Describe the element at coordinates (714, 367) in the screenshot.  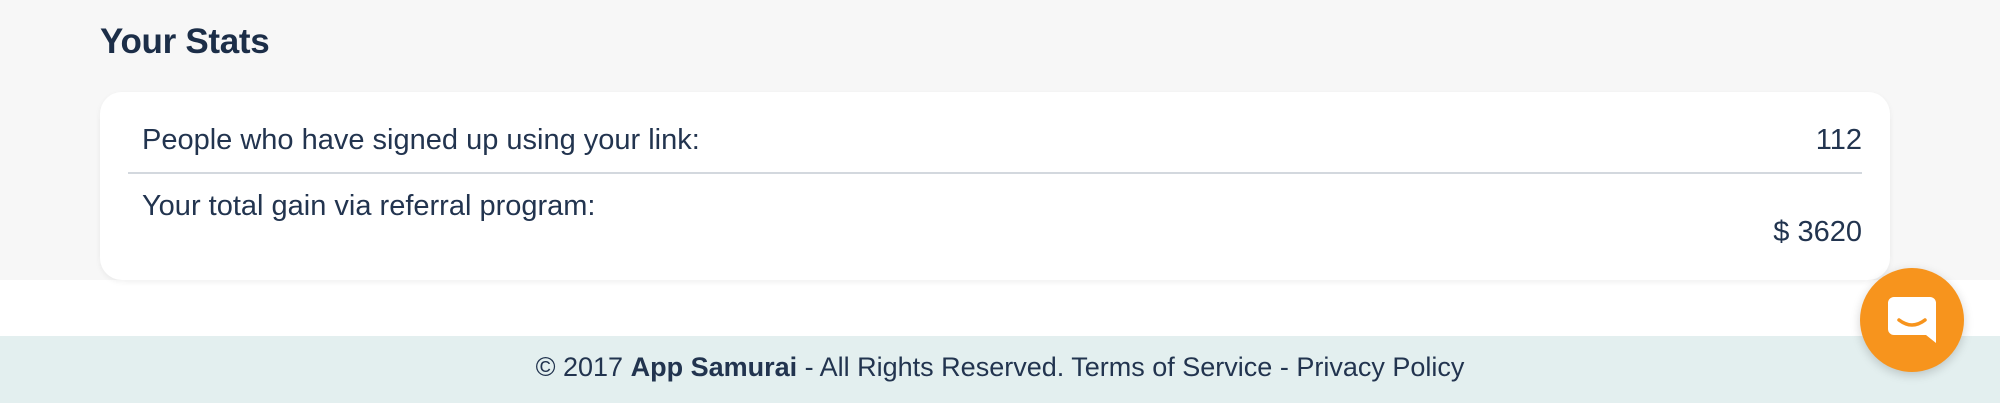
I see `footer-brand: App Samurai` at that location.